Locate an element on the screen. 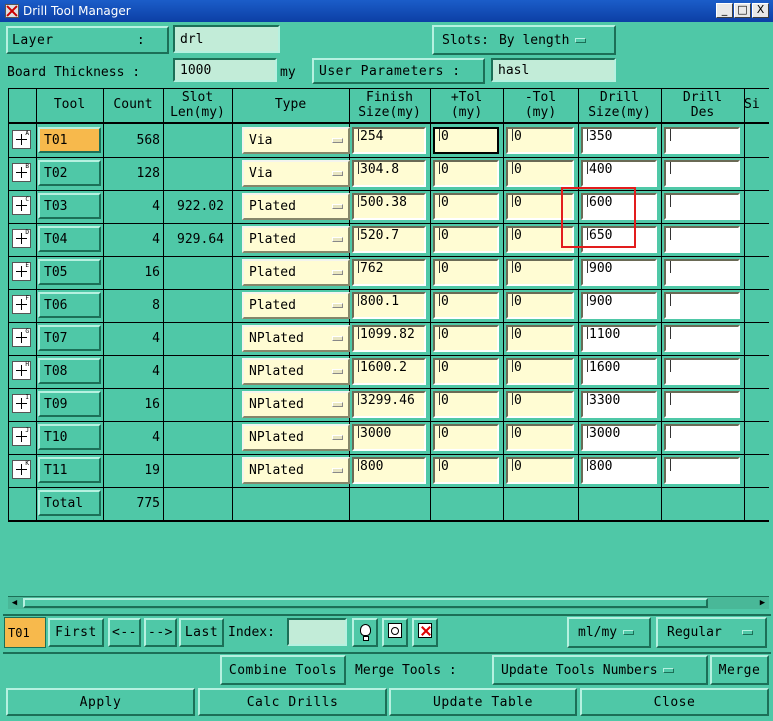 The width and height of the screenshot is (773, 721). update-table-button: Update Table is located at coordinates (483, 702).